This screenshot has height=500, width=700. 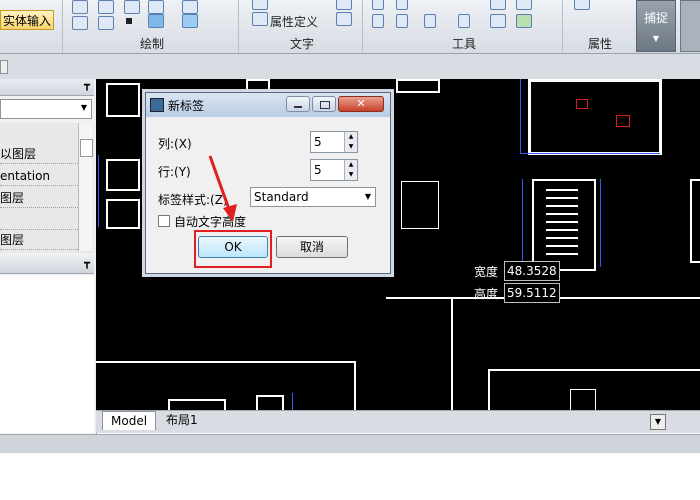 I want to click on draw-group-label: 绘制, so click(x=152, y=44).